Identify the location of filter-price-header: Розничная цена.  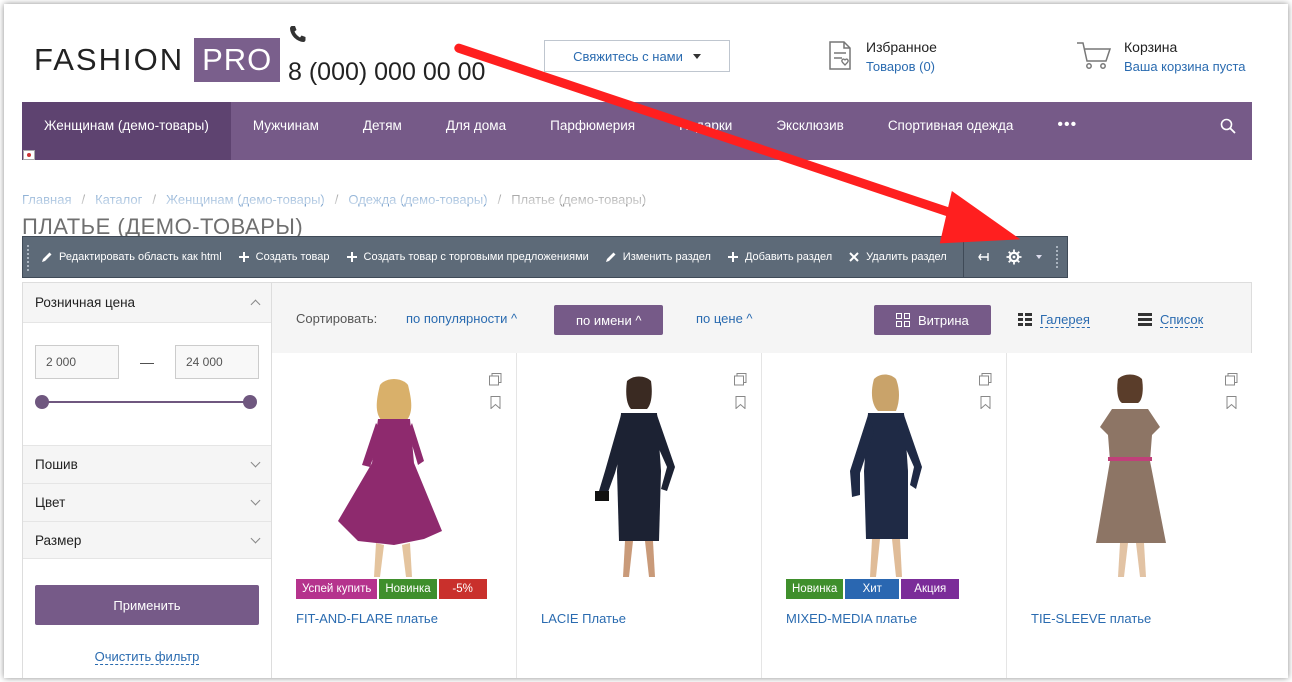
(147, 303).